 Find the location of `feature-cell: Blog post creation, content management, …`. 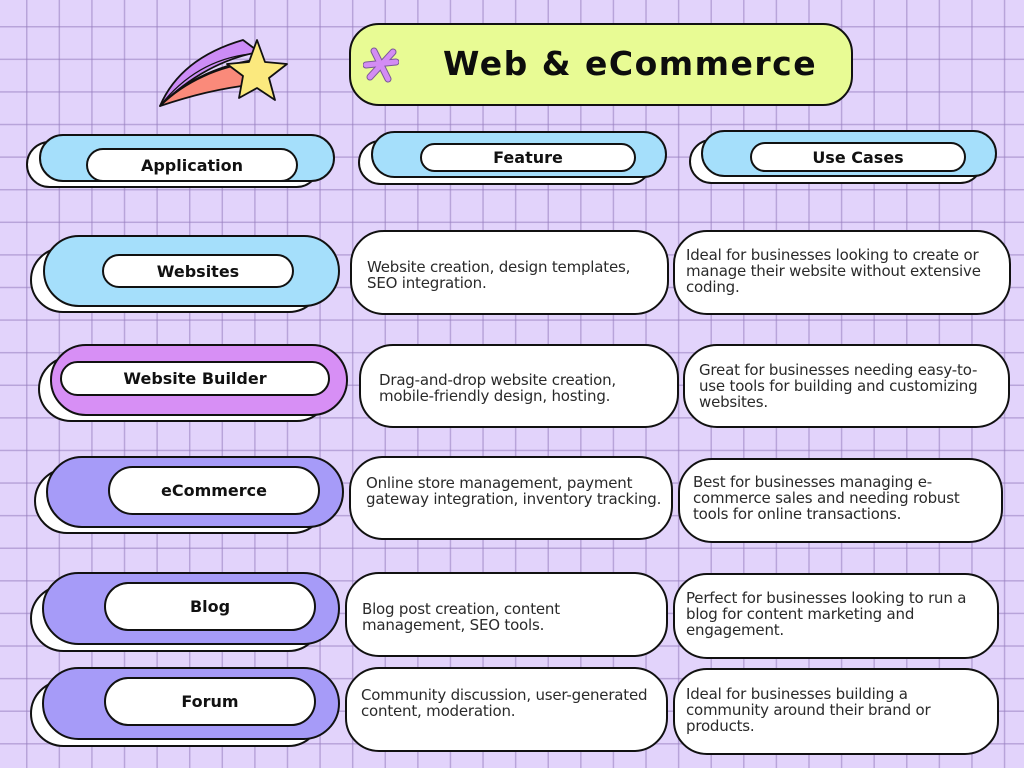

feature-cell: Blog post creation, content management, … is located at coordinates (506, 614).